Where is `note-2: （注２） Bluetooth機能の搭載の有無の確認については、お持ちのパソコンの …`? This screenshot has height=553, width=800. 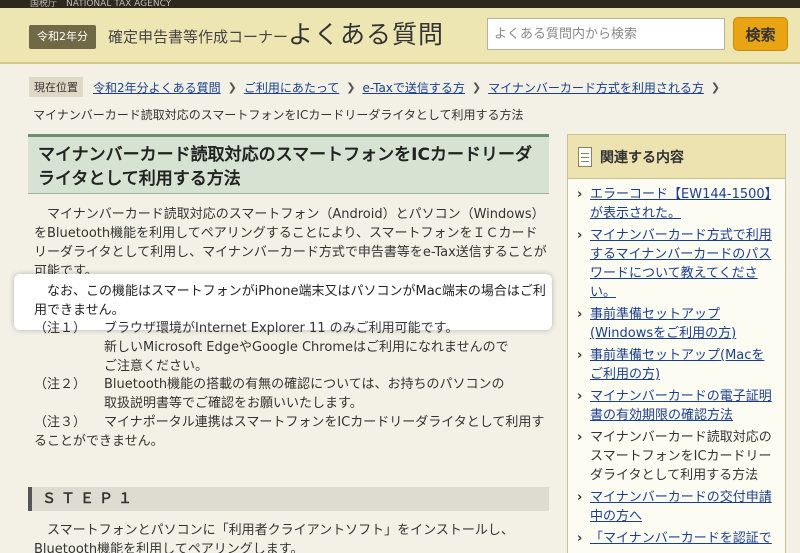
note-2: （注２） Bluetooth機能の搭載の有無の確認については、お持ちのパソコンの … is located at coordinates (294, 394).